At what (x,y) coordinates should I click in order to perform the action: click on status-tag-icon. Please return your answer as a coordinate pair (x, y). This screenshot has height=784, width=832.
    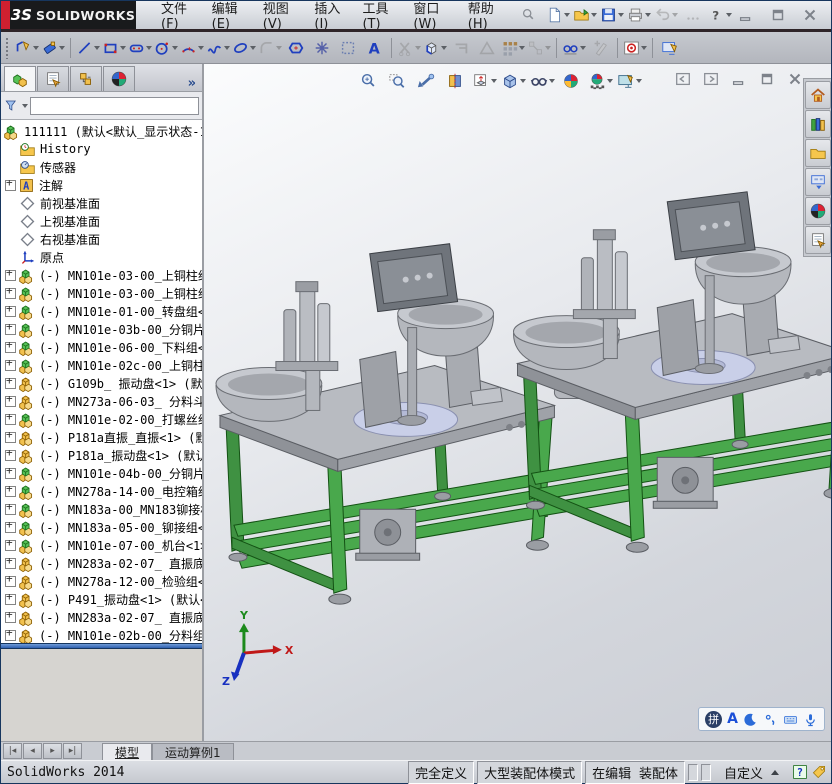
    Looking at the image, I should click on (819, 772).